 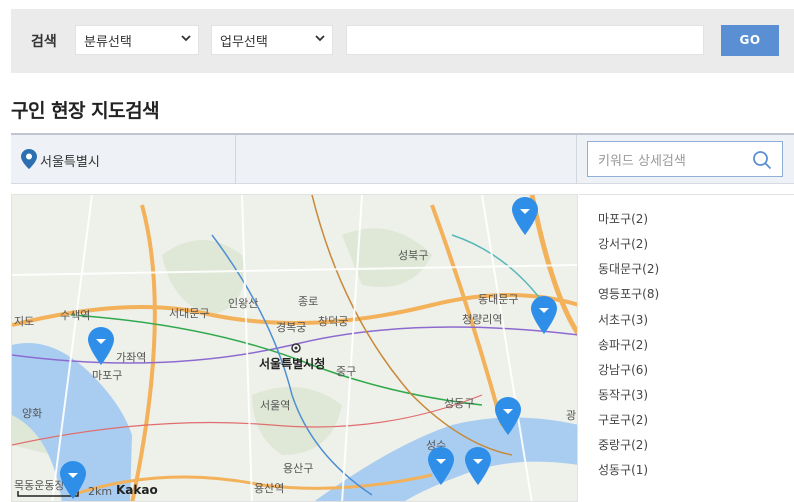 I want to click on district-item-yeongdeungpo: 영등포구(8), so click(x=628, y=293).